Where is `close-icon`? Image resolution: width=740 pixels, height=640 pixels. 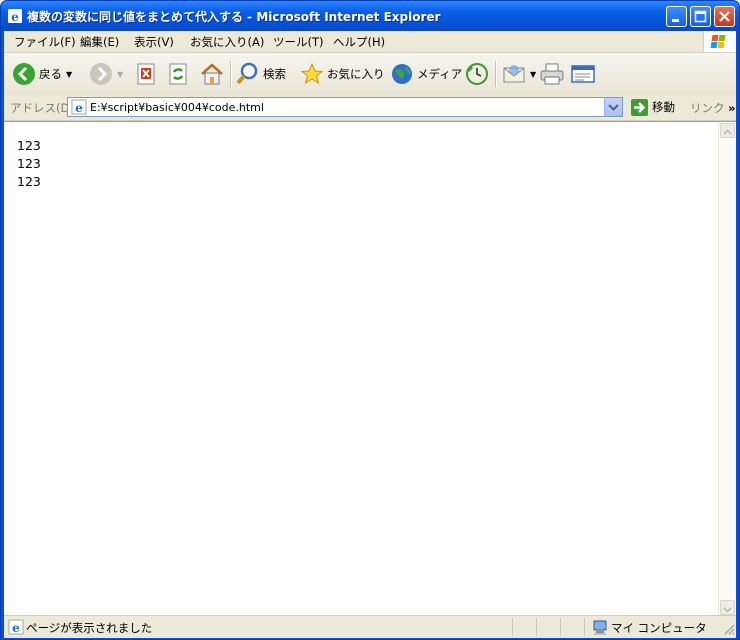
close-icon is located at coordinates (724, 16).